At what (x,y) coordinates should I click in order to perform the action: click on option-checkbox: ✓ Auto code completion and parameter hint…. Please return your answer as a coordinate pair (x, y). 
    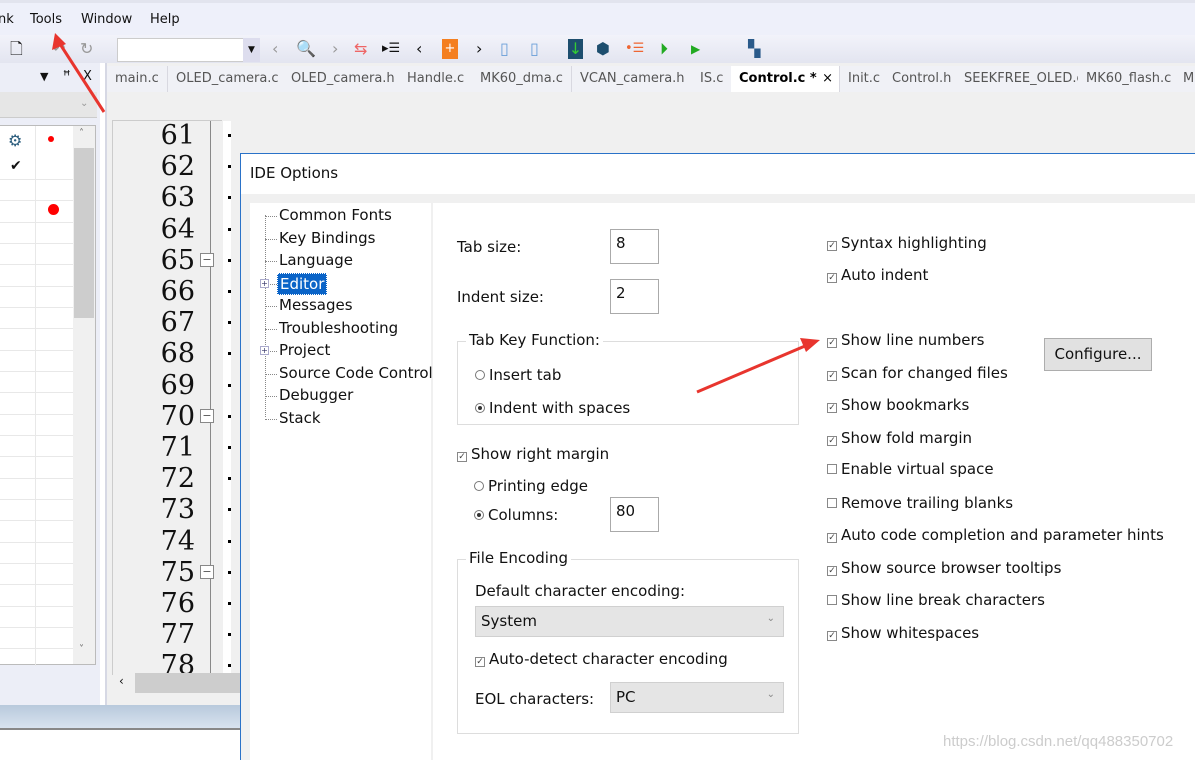
    Looking at the image, I should click on (995, 535).